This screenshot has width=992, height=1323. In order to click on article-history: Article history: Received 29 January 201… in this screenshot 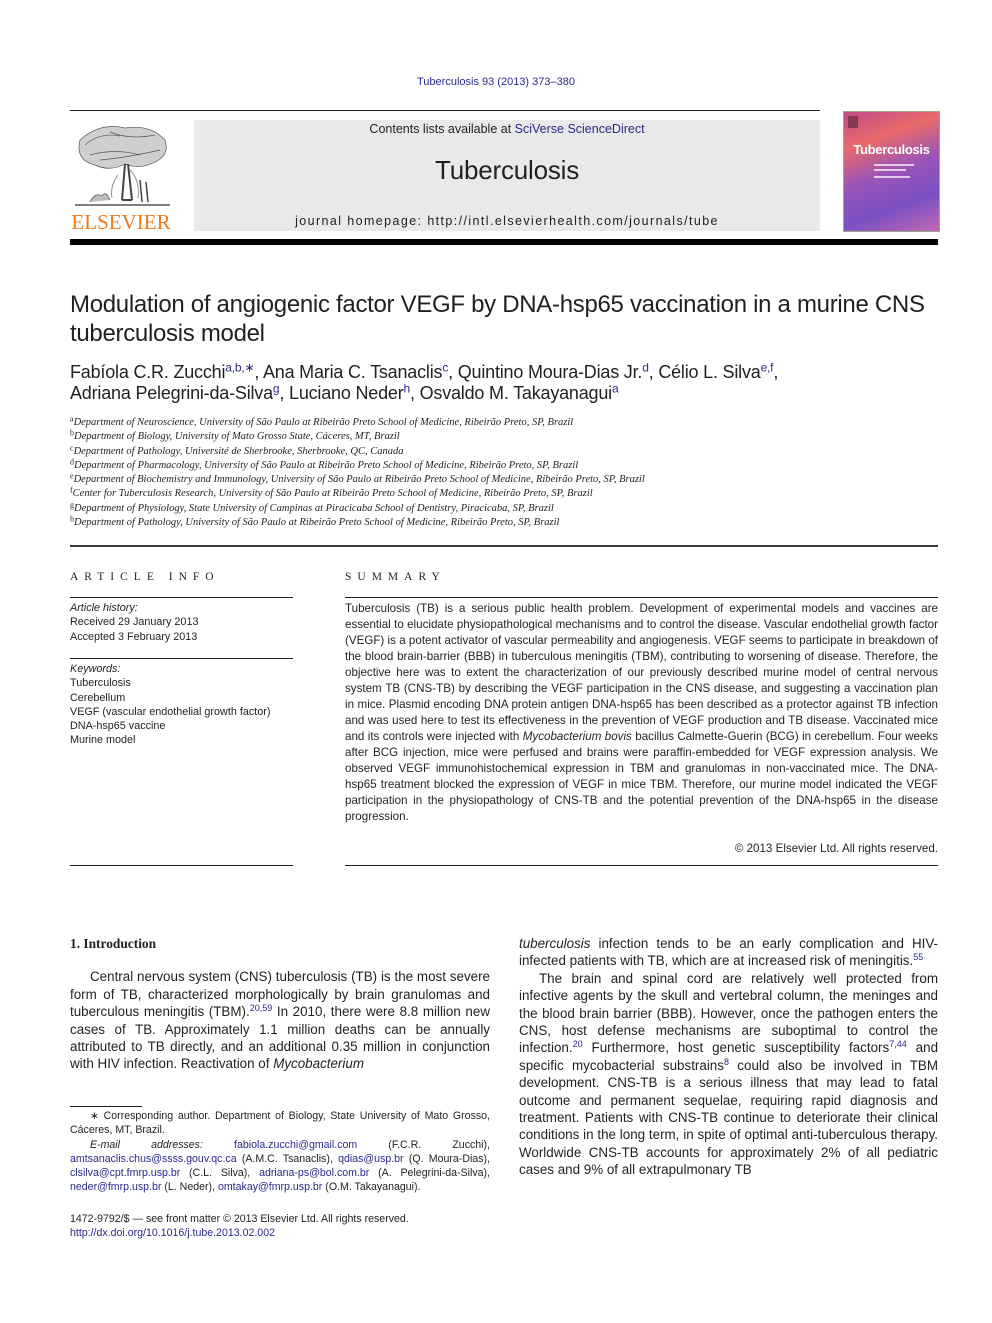, I will do `click(185, 622)`.